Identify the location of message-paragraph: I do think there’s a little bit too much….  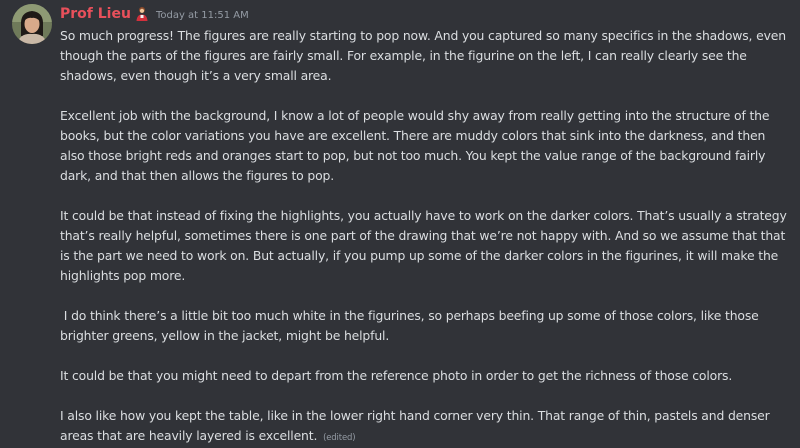
(411, 325).